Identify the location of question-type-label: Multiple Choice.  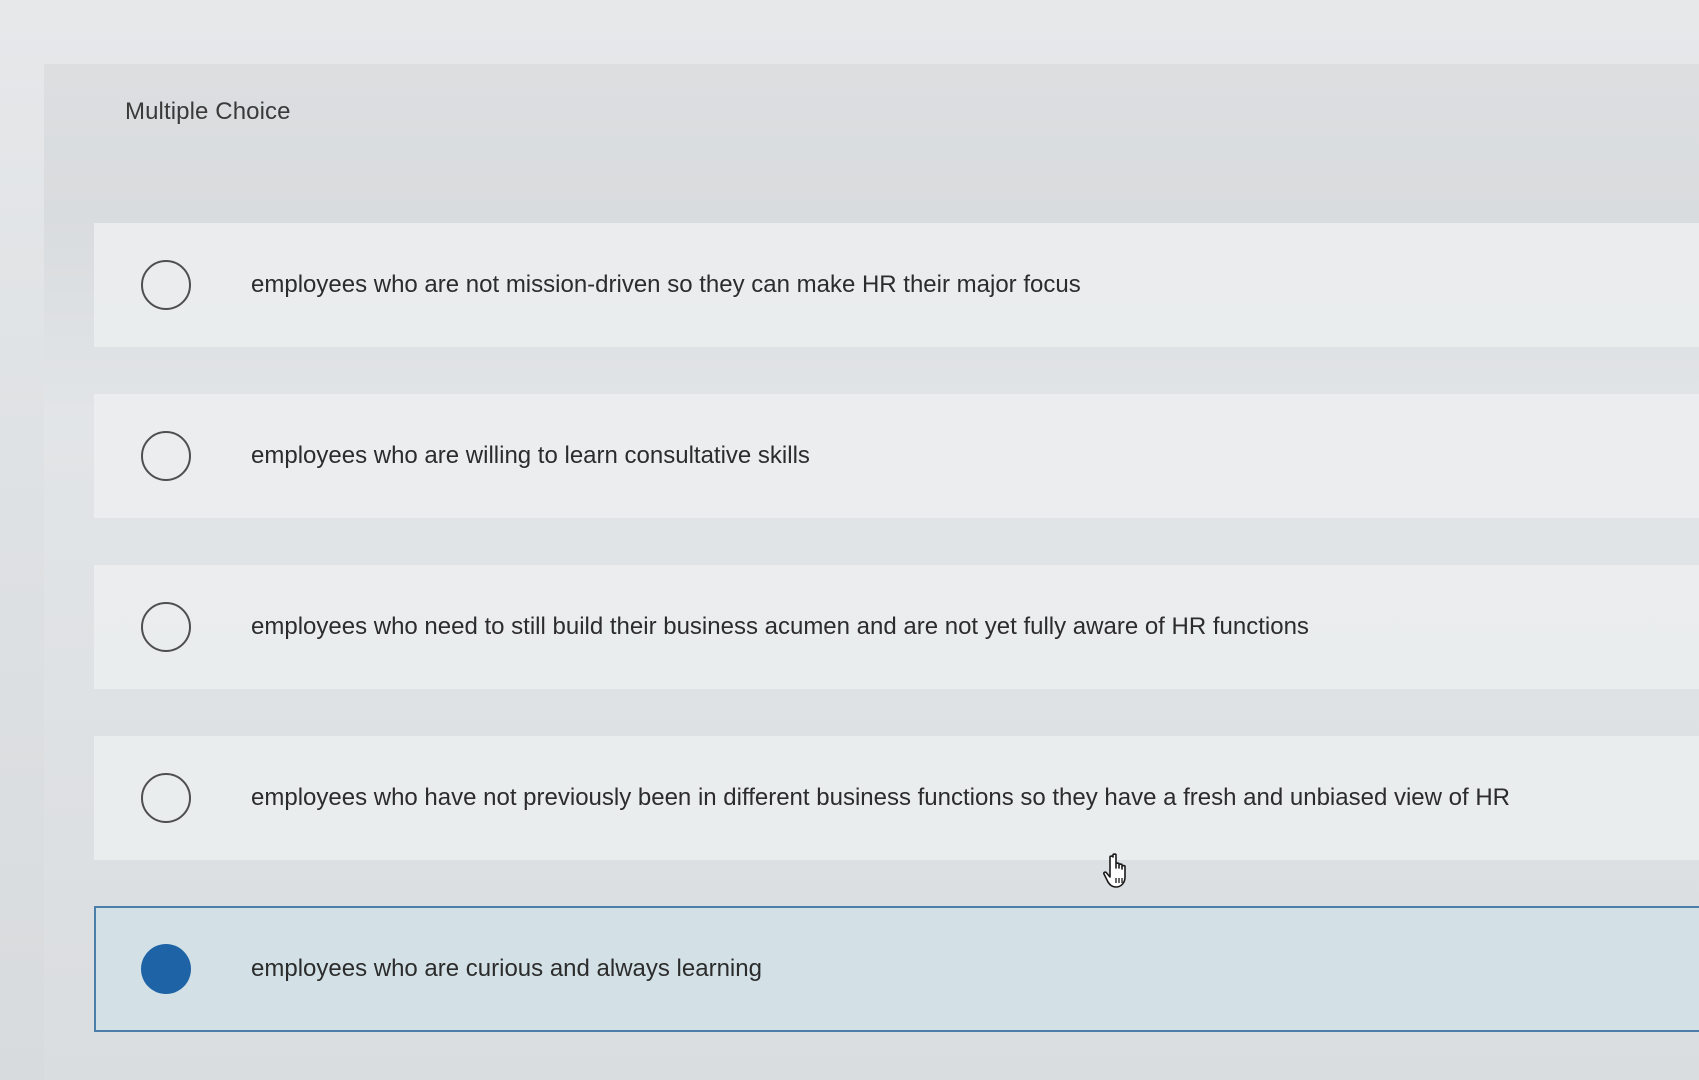
(208, 111).